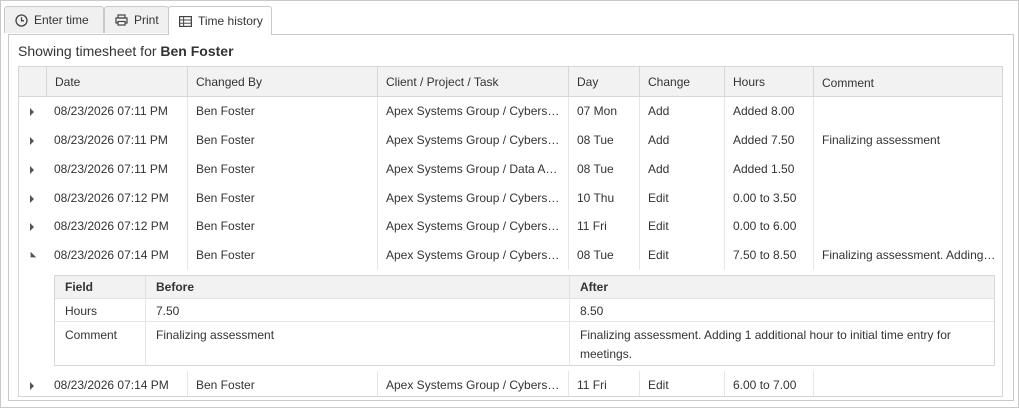 The image size is (1019, 408). Describe the element at coordinates (230, 21) in the screenshot. I see `tab-label: Time history` at that location.